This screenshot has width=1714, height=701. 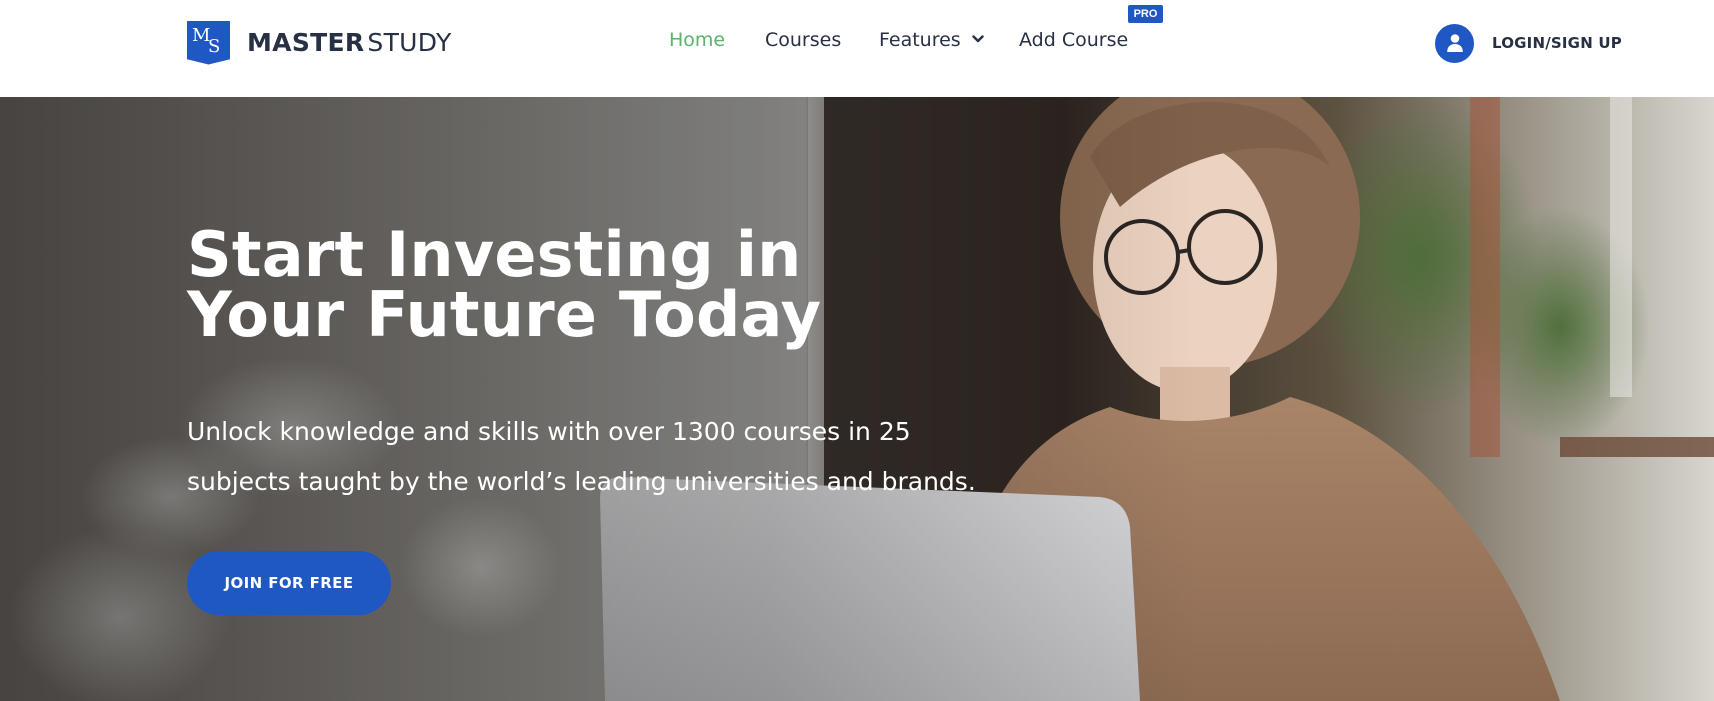 I want to click on nav-features: Features, so click(x=920, y=40).